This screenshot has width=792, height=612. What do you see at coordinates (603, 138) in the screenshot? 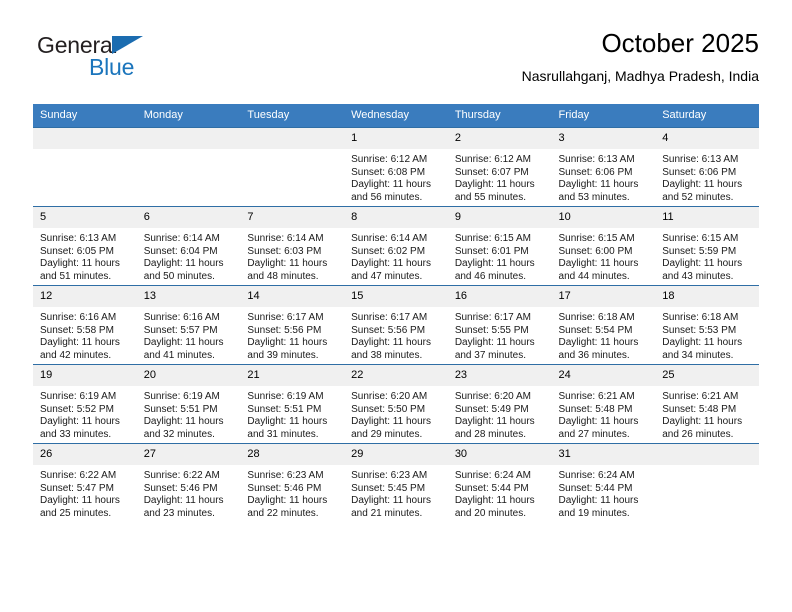
I see `day-number: 3` at bounding box center [603, 138].